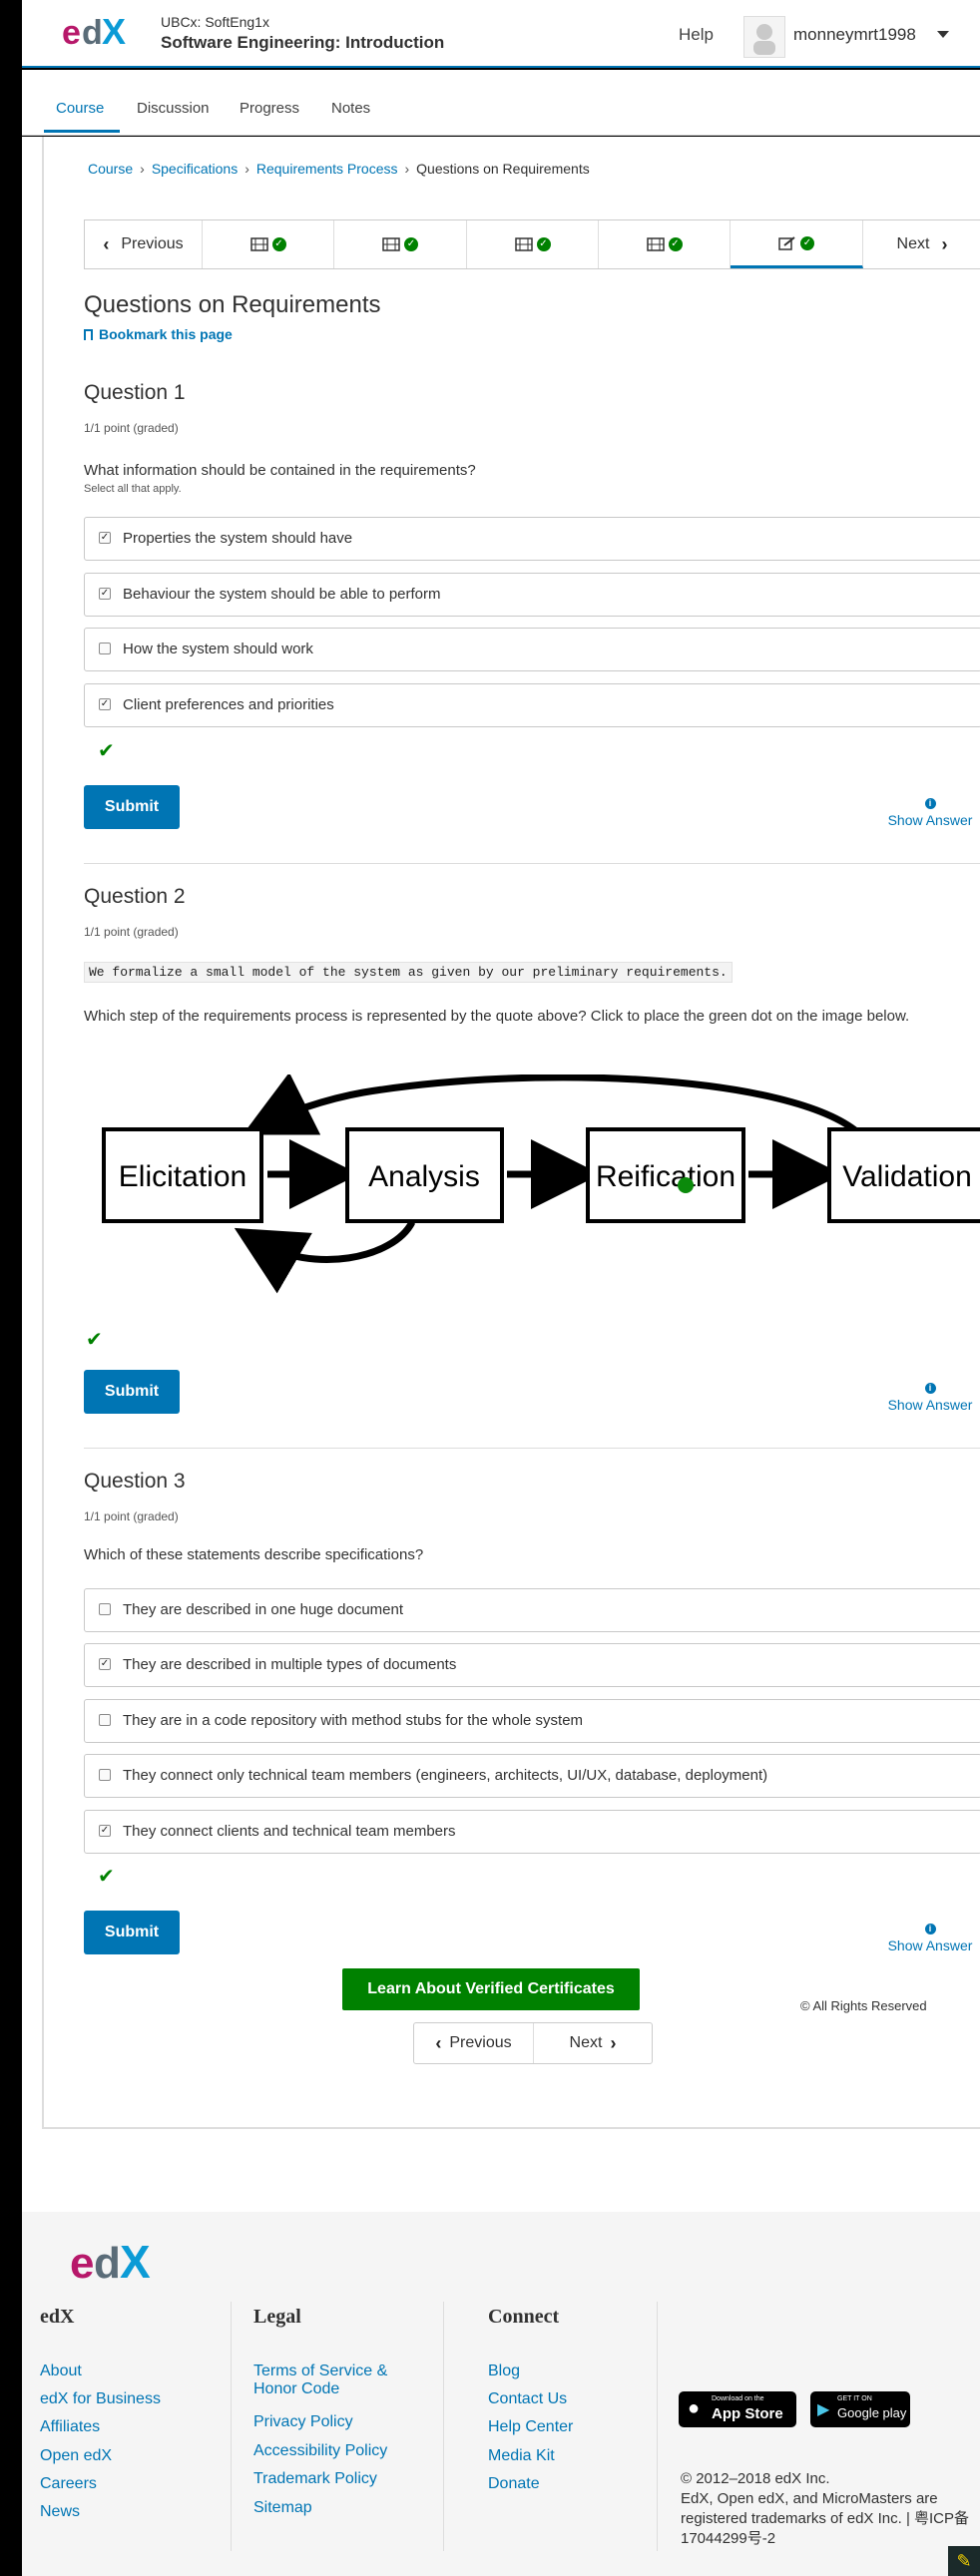 The image size is (980, 2576). What do you see at coordinates (532, 649) in the screenshot?
I see `q1-choice-3: How the system should work` at bounding box center [532, 649].